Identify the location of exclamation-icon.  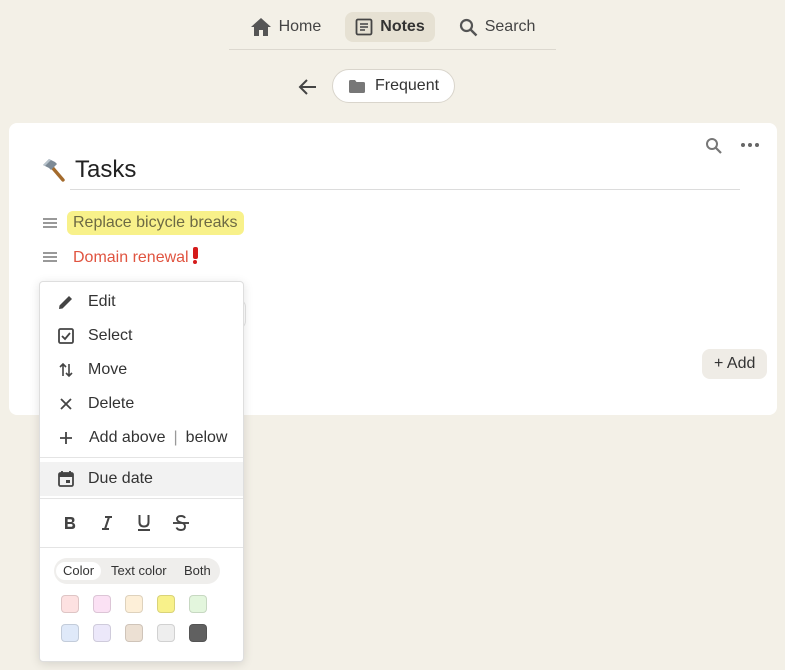
(195, 255).